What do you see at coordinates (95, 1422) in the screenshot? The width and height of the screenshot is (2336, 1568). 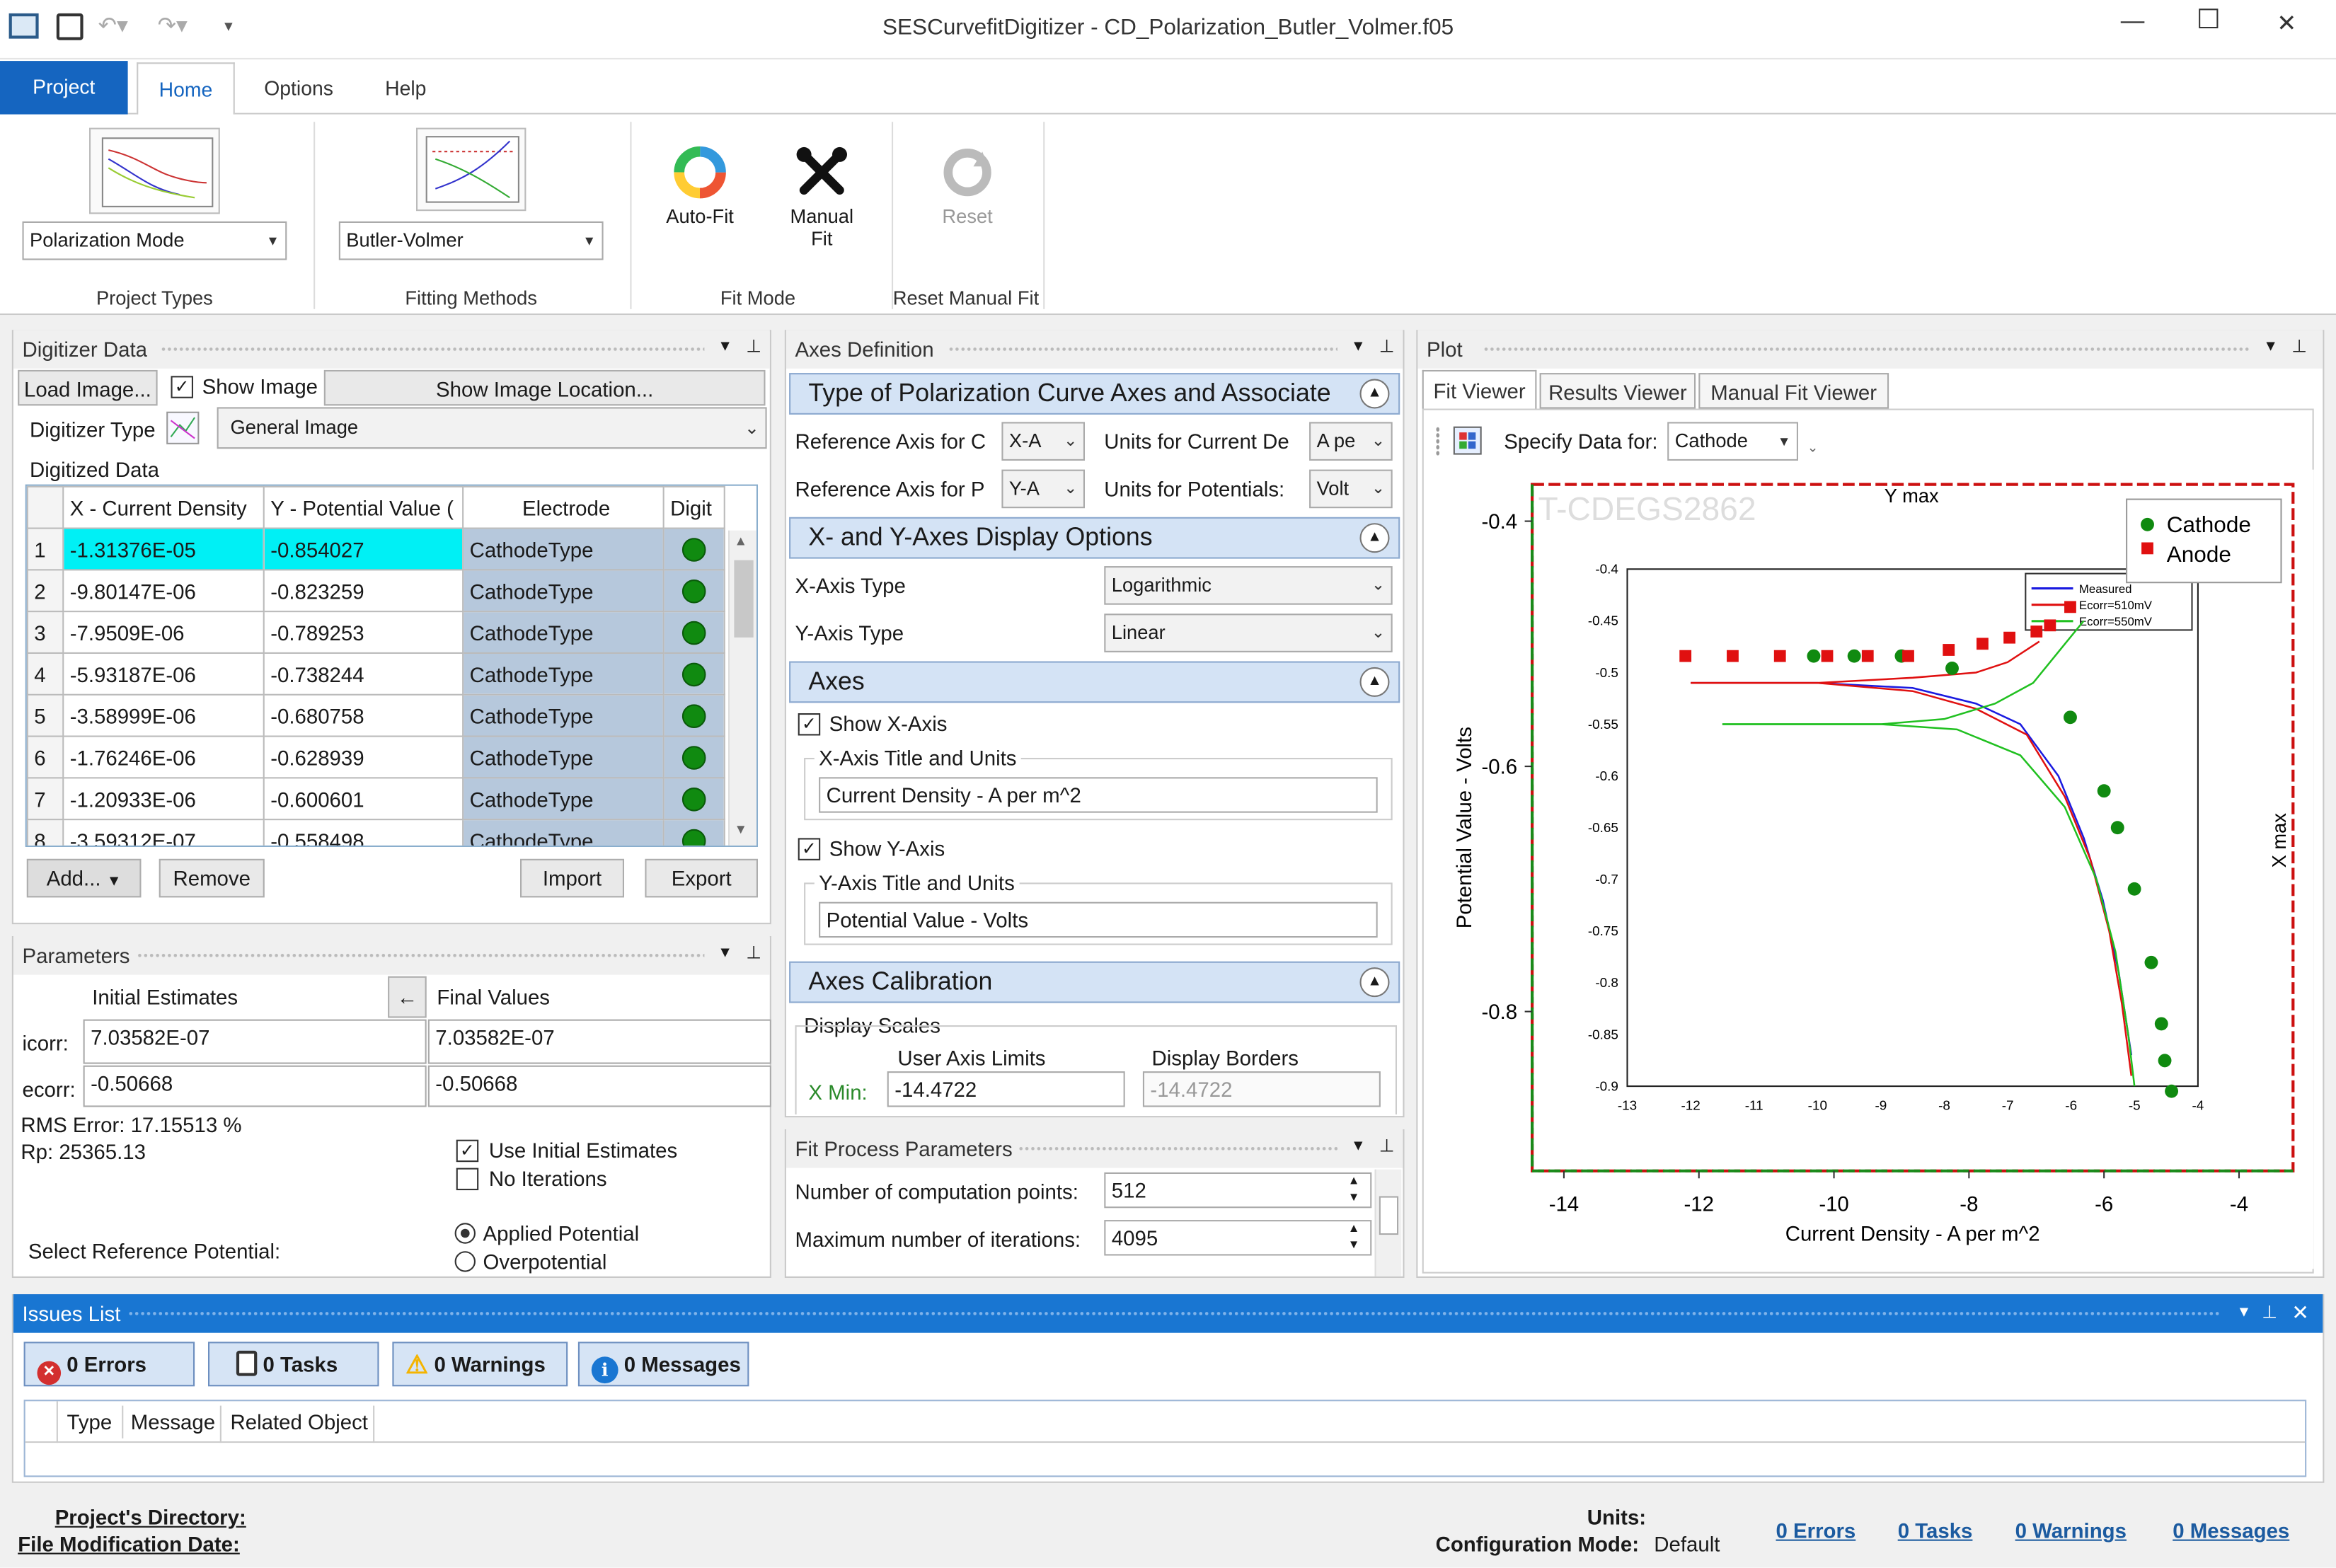 I see `issues-col-type: Type` at bounding box center [95, 1422].